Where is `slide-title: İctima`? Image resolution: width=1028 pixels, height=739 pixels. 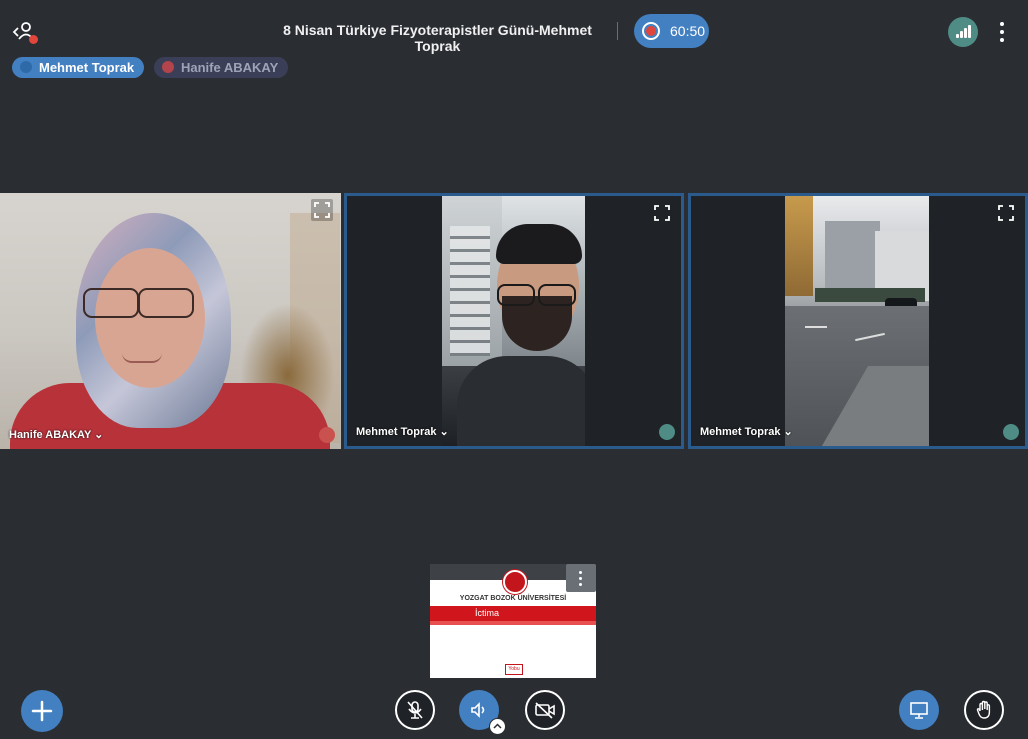
slide-title: İctima is located at coordinates (487, 613).